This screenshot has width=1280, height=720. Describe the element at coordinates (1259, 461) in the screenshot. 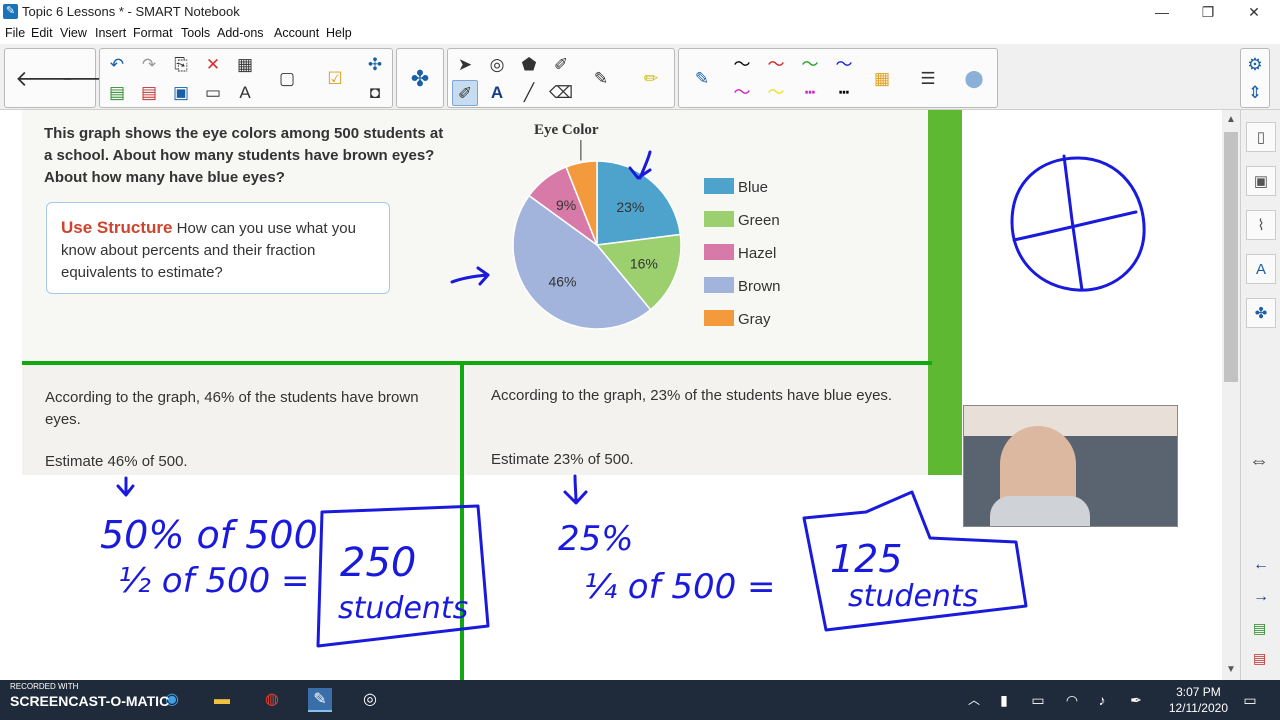

I see `resize-sidebar-icon: ⇔` at that location.